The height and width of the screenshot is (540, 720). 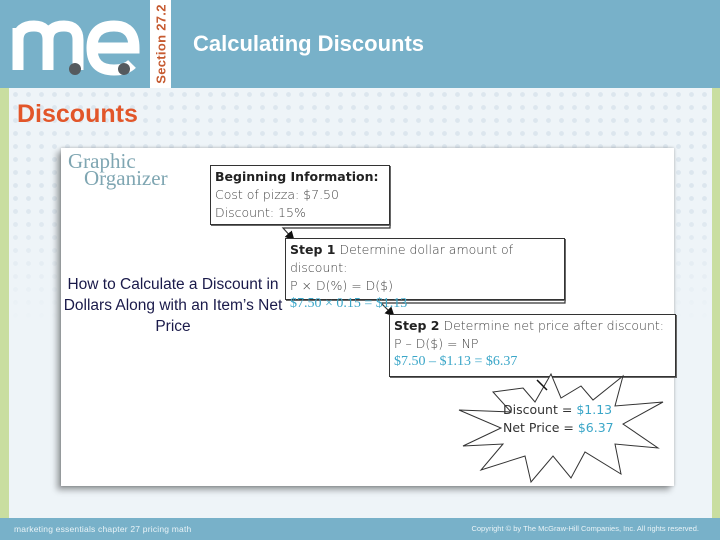 What do you see at coordinates (538, 409) in the screenshot?
I see `discount-result-label: Discount =` at bounding box center [538, 409].